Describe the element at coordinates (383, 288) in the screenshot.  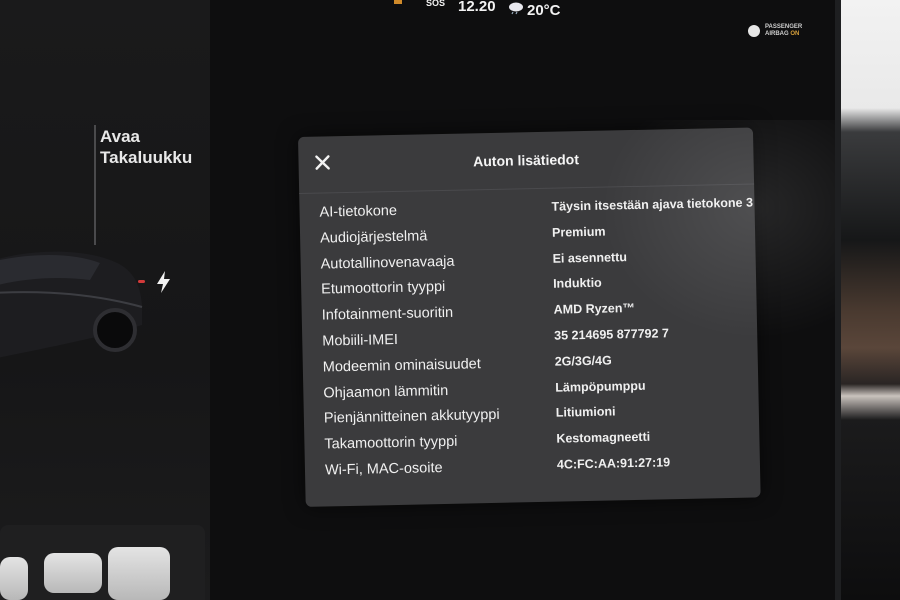
I see `detail-label: Etumoottorin tyyppi` at that location.